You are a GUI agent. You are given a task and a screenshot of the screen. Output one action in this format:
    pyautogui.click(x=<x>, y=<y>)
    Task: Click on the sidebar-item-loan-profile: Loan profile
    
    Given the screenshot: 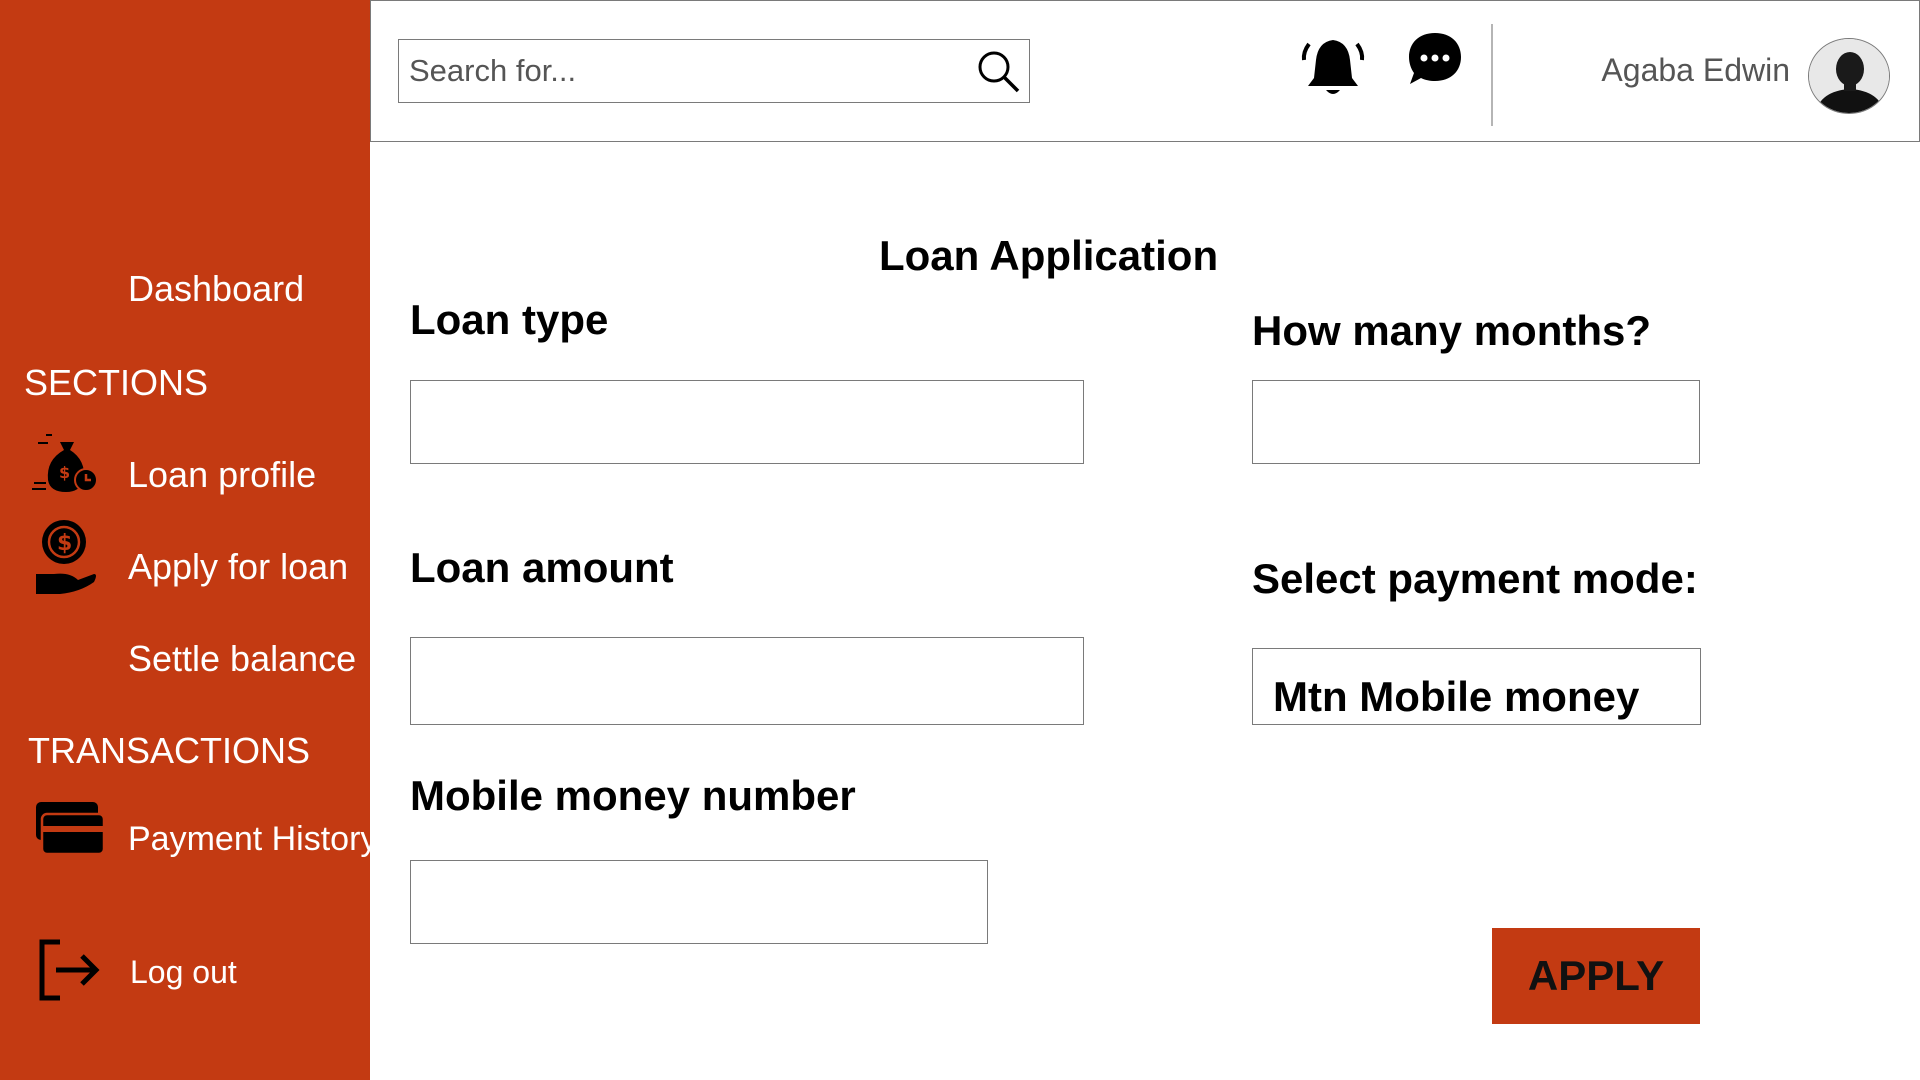 What is the action you would take?
    pyautogui.click(x=222, y=475)
    